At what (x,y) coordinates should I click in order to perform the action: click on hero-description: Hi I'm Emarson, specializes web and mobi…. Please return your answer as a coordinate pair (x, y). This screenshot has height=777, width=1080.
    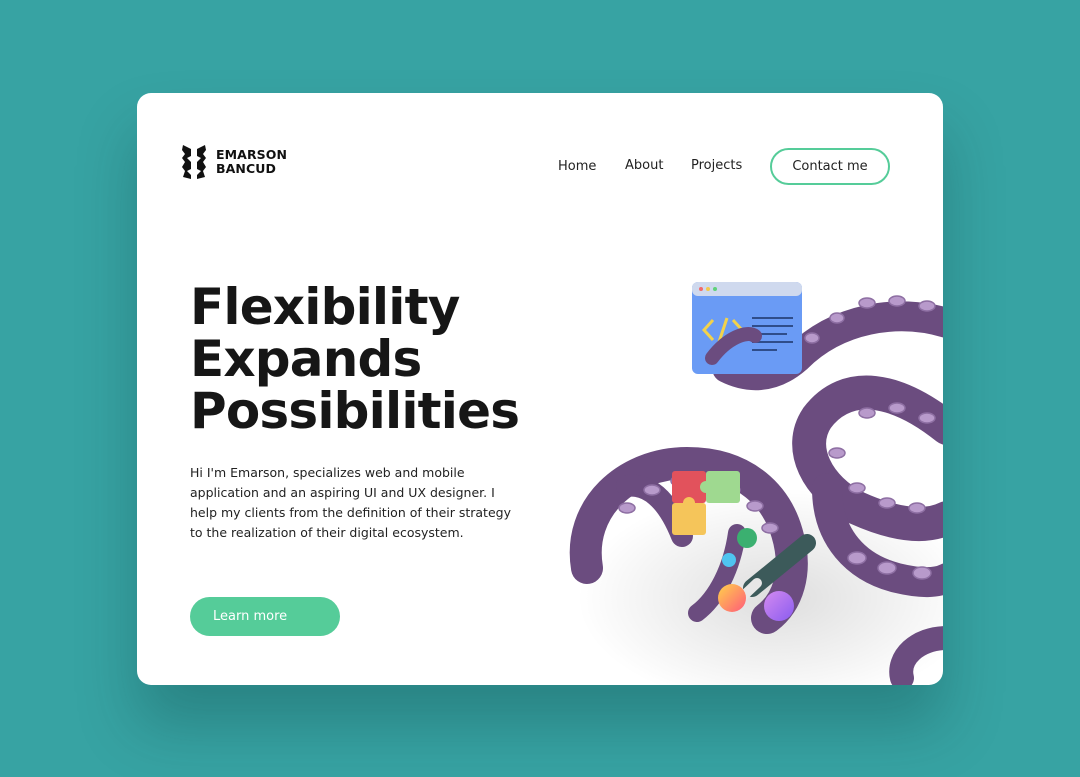
    Looking at the image, I should click on (350, 502).